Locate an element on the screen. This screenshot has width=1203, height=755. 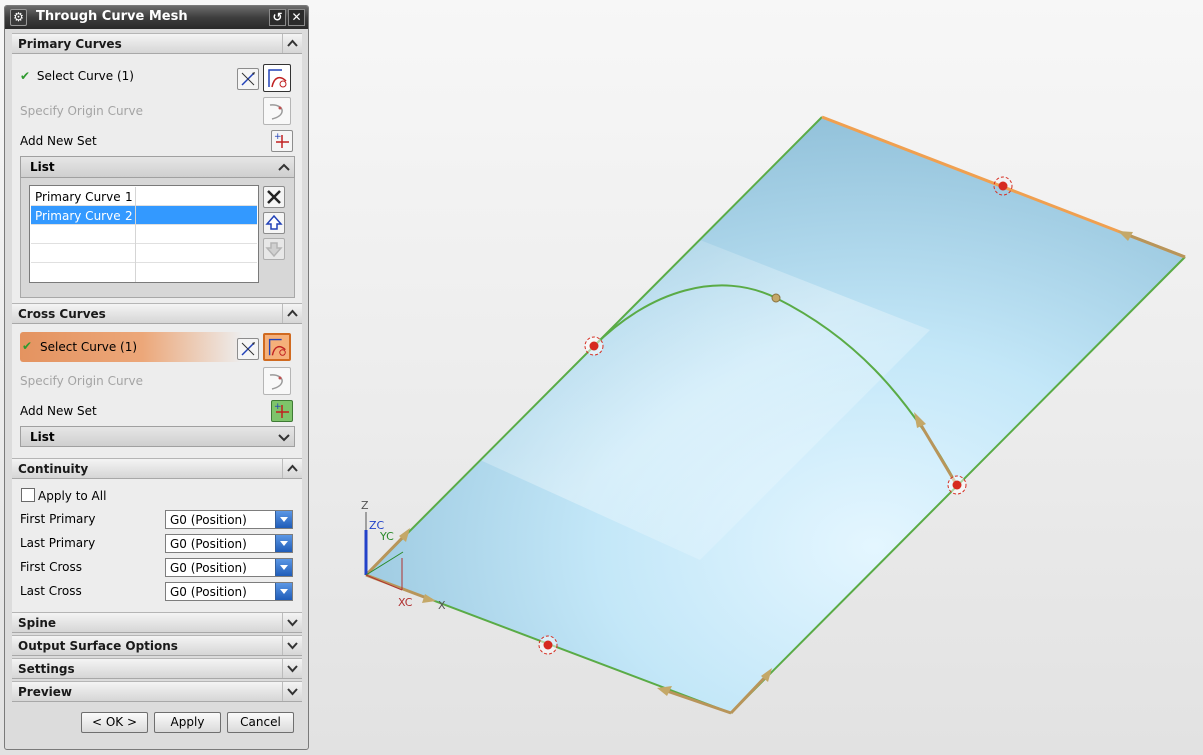
section-header-settings: Settings is located at coordinates (157, 668).